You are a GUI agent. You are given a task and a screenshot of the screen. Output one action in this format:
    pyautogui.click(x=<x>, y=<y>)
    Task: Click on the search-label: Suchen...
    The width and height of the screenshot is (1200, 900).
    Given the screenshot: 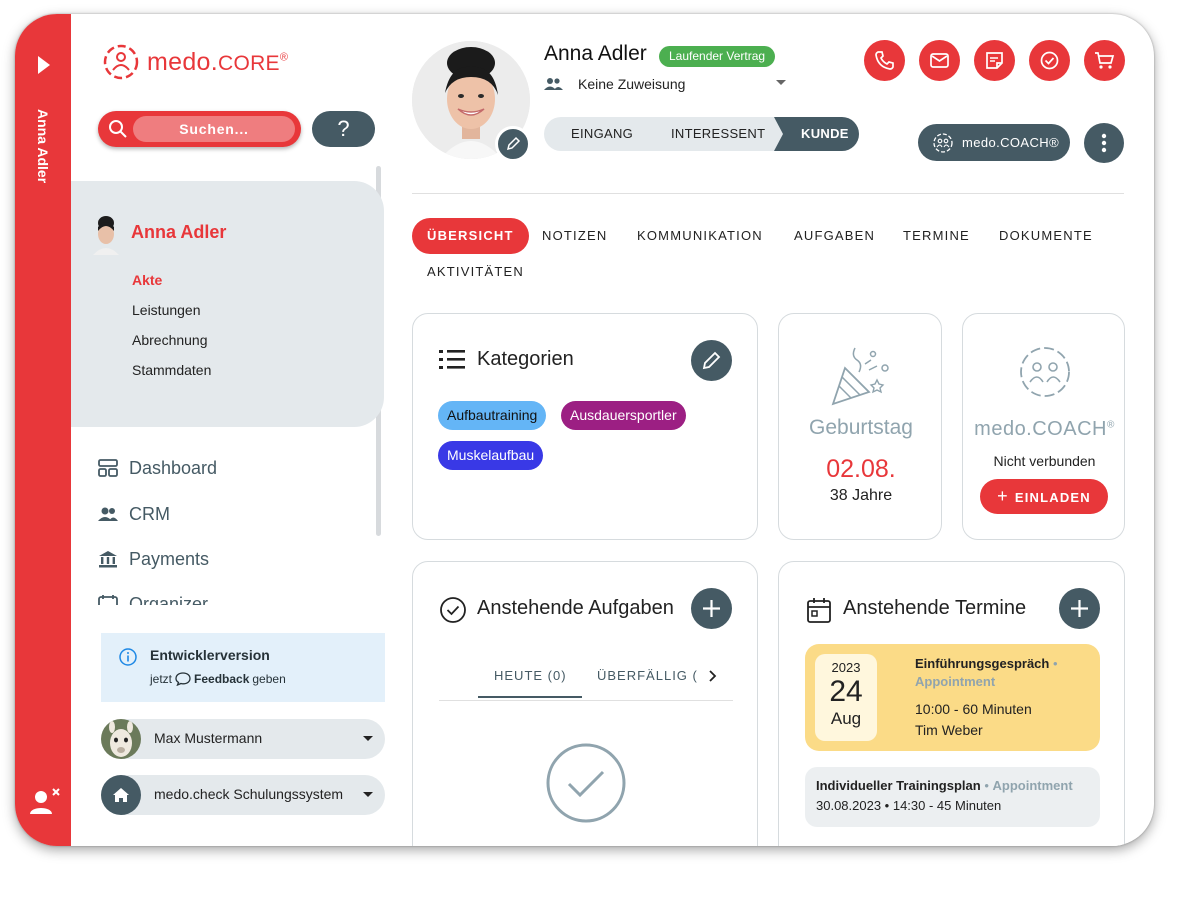 What is the action you would take?
    pyautogui.click(x=214, y=129)
    